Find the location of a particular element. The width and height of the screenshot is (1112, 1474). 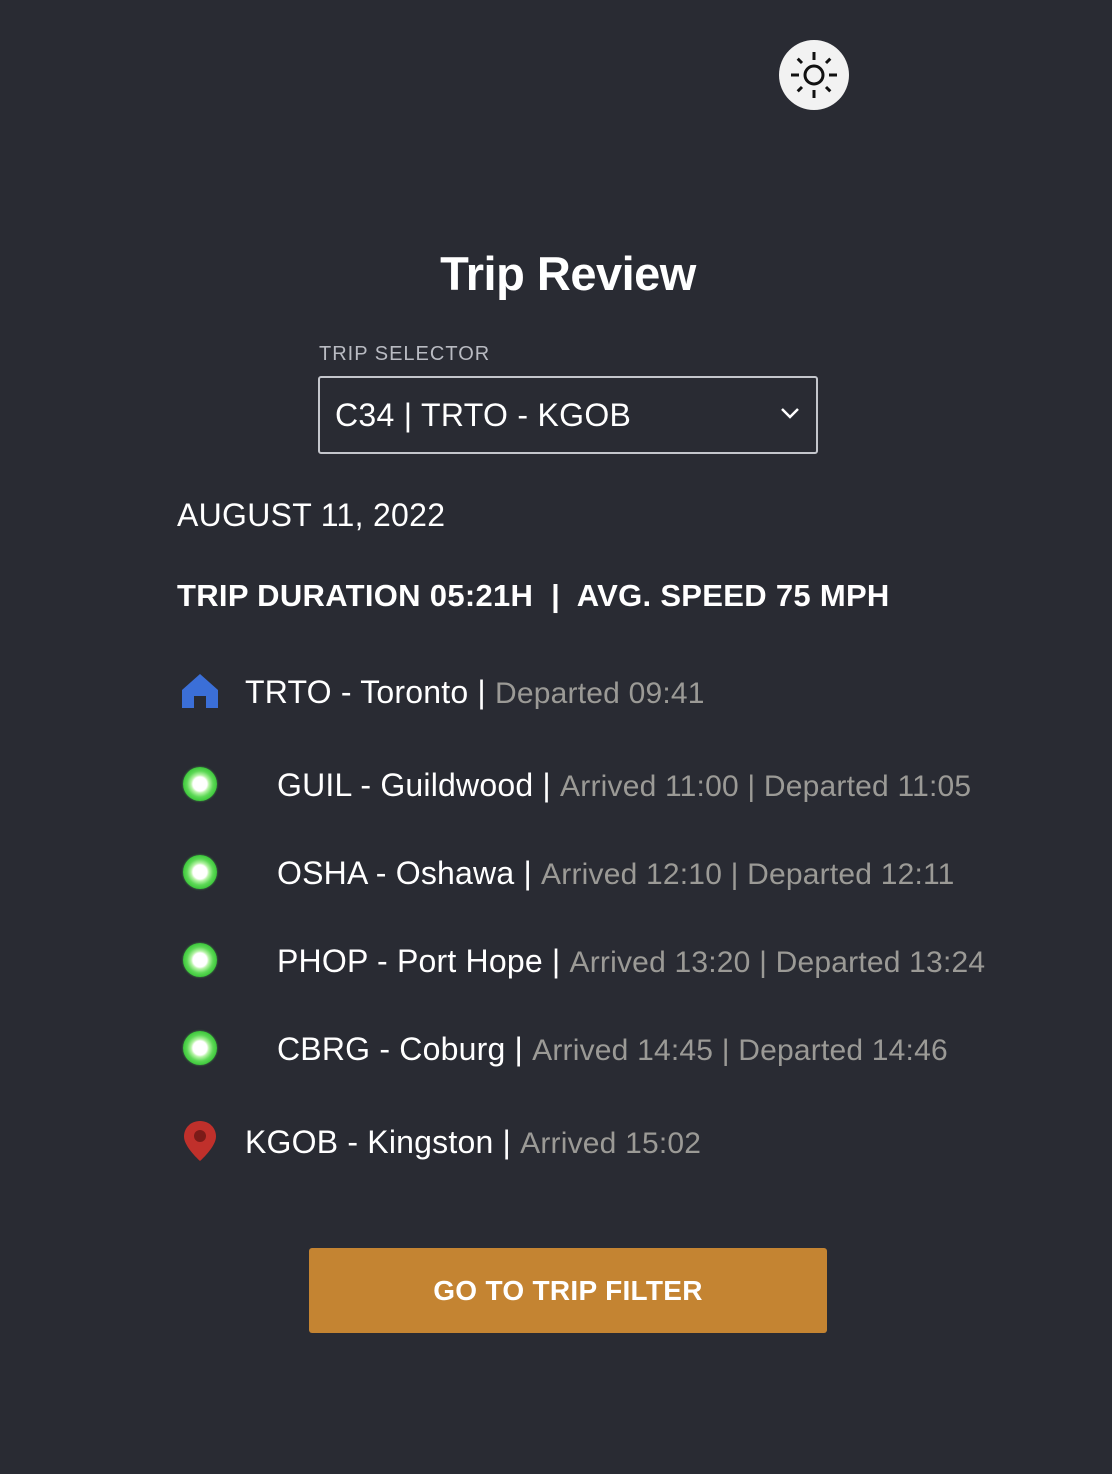

stop-times: Arrived 12:10 | Departed 12:11 is located at coordinates (748, 874).